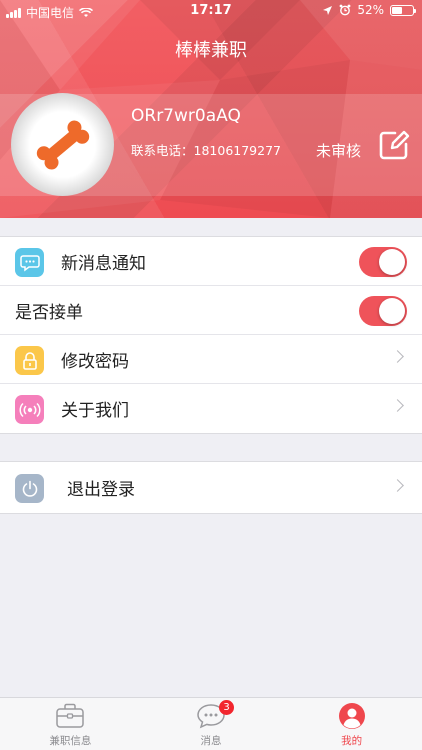 Image resolution: width=422 pixels, height=750 pixels. Describe the element at coordinates (101, 490) in the screenshot. I see `logout-label: 退出登录` at that location.